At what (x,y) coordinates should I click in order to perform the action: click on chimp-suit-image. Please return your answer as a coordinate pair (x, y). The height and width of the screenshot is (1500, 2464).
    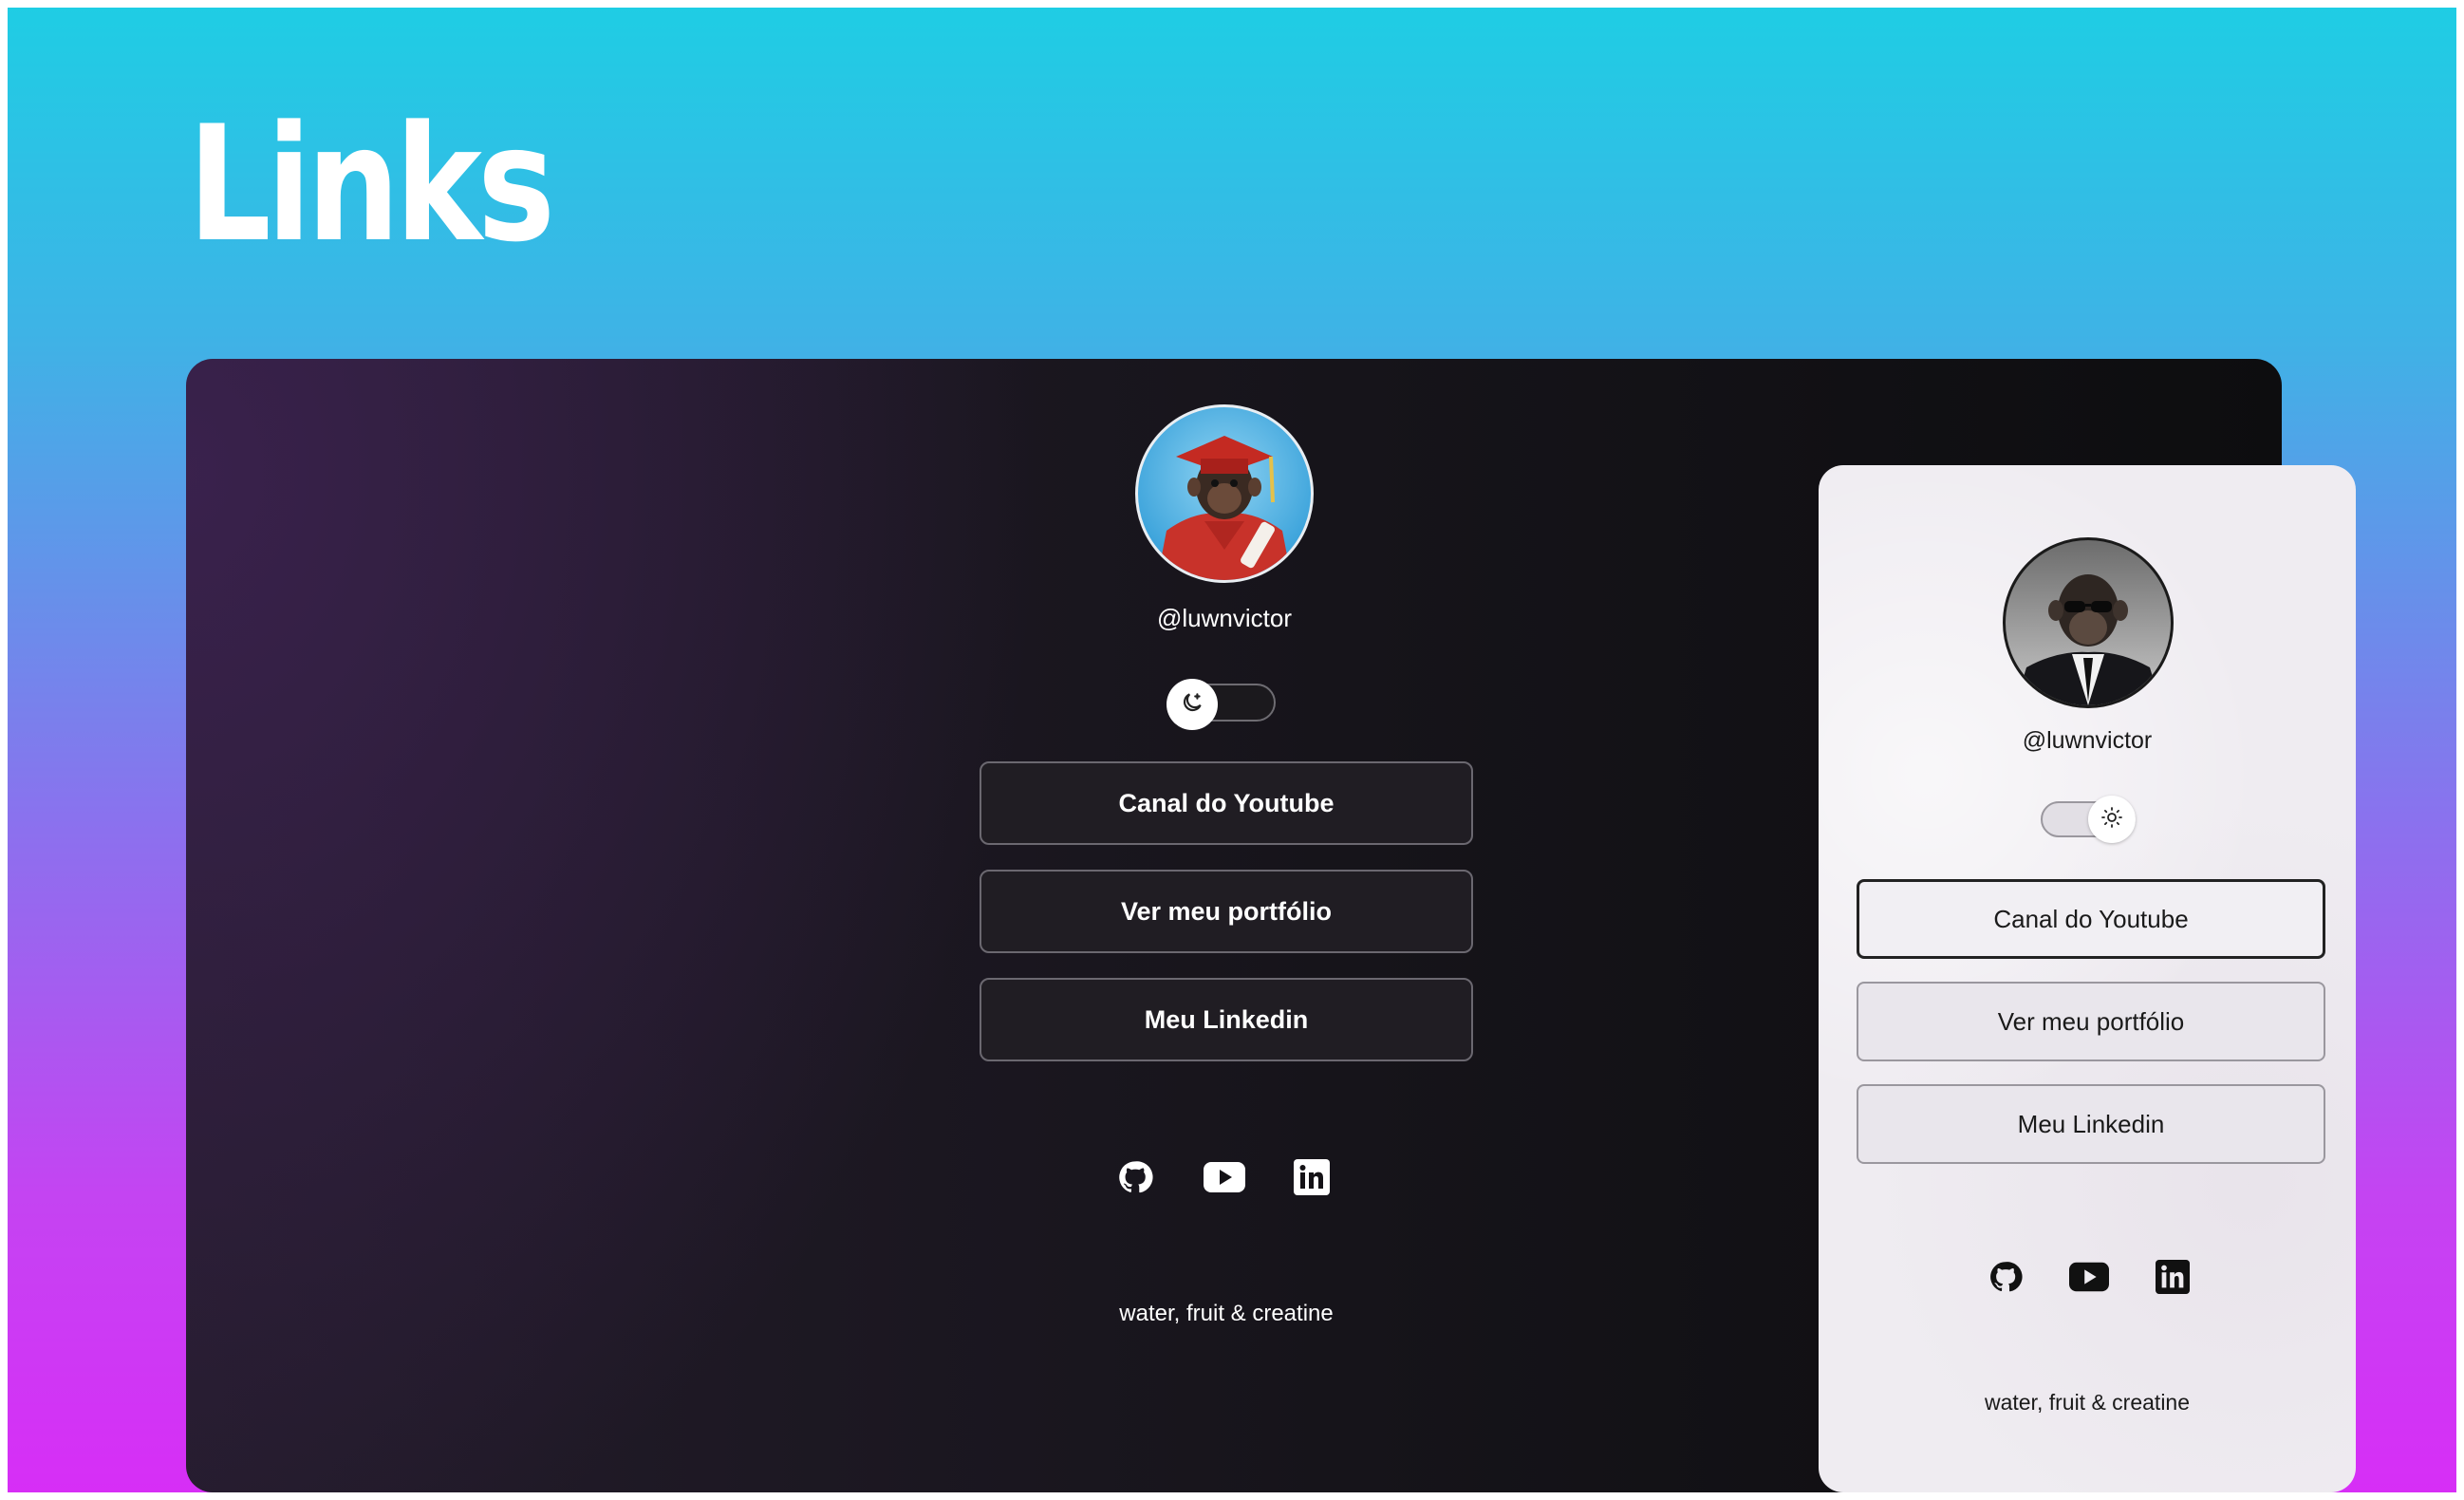
    Looking at the image, I should click on (2088, 639).